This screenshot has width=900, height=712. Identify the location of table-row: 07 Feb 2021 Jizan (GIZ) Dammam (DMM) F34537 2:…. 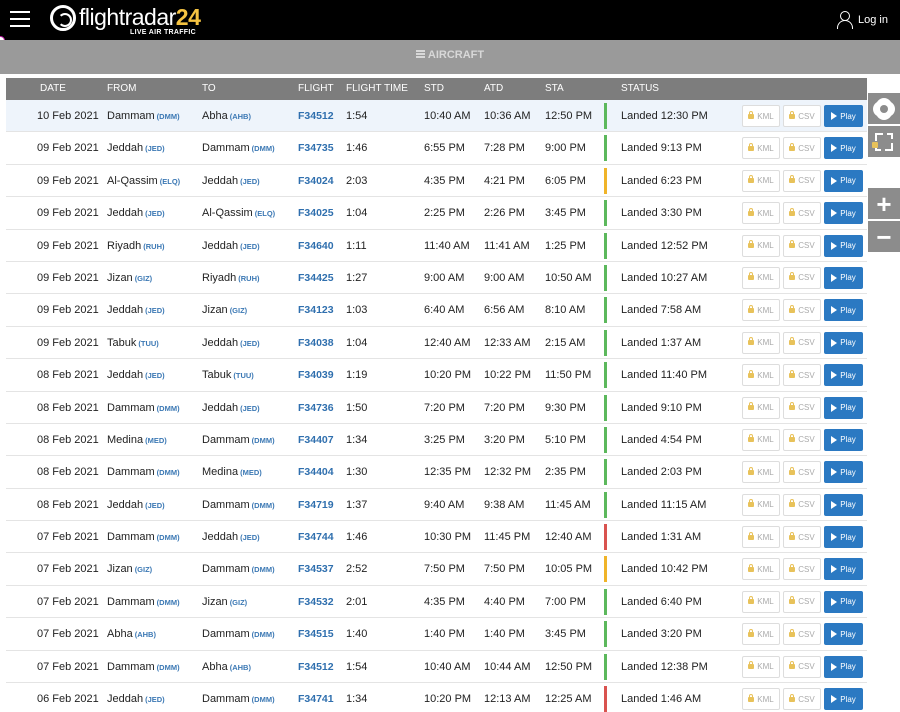
(436, 569).